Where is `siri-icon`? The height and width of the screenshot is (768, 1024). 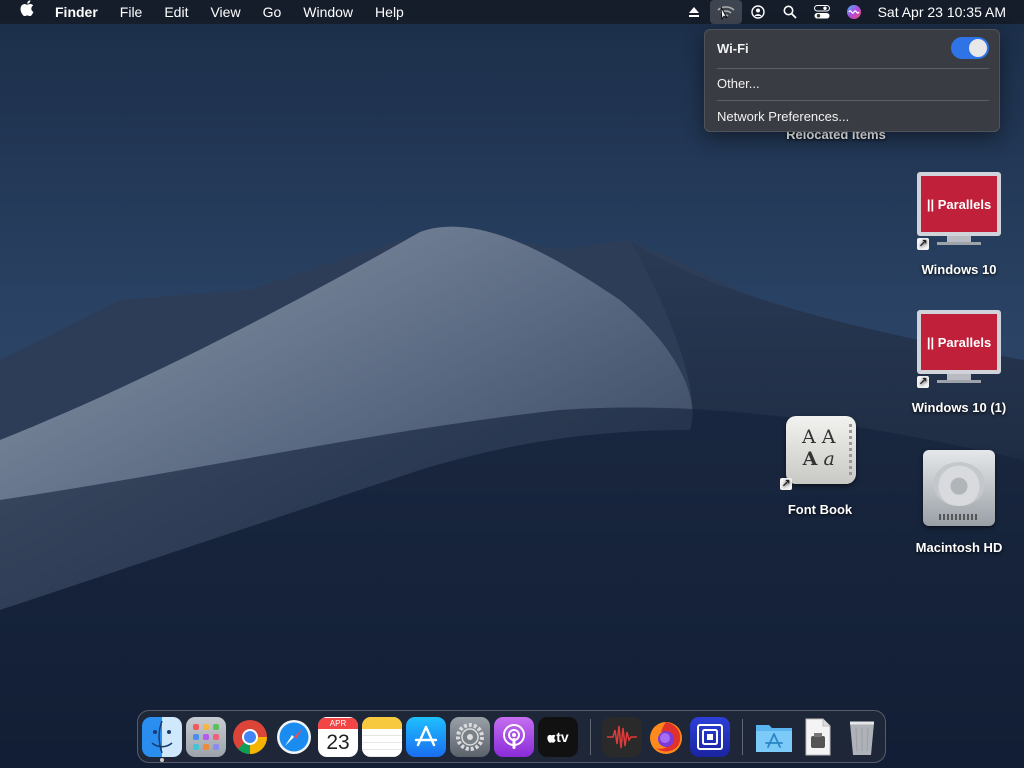 siri-icon is located at coordinates (854, 12).